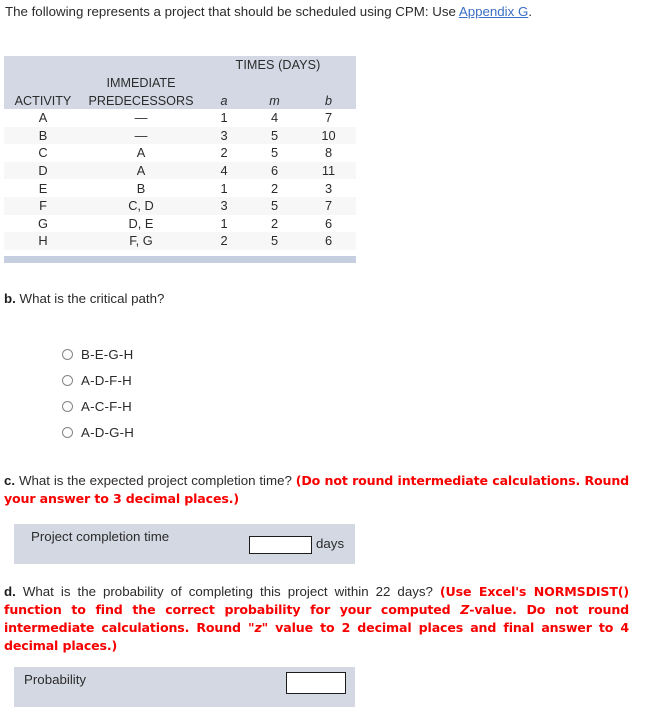  What do you see at coordinates (214, 299) in the screenshot?
I see `question-part-b: b. What is the critical path?` at bounding box center [214, 299].